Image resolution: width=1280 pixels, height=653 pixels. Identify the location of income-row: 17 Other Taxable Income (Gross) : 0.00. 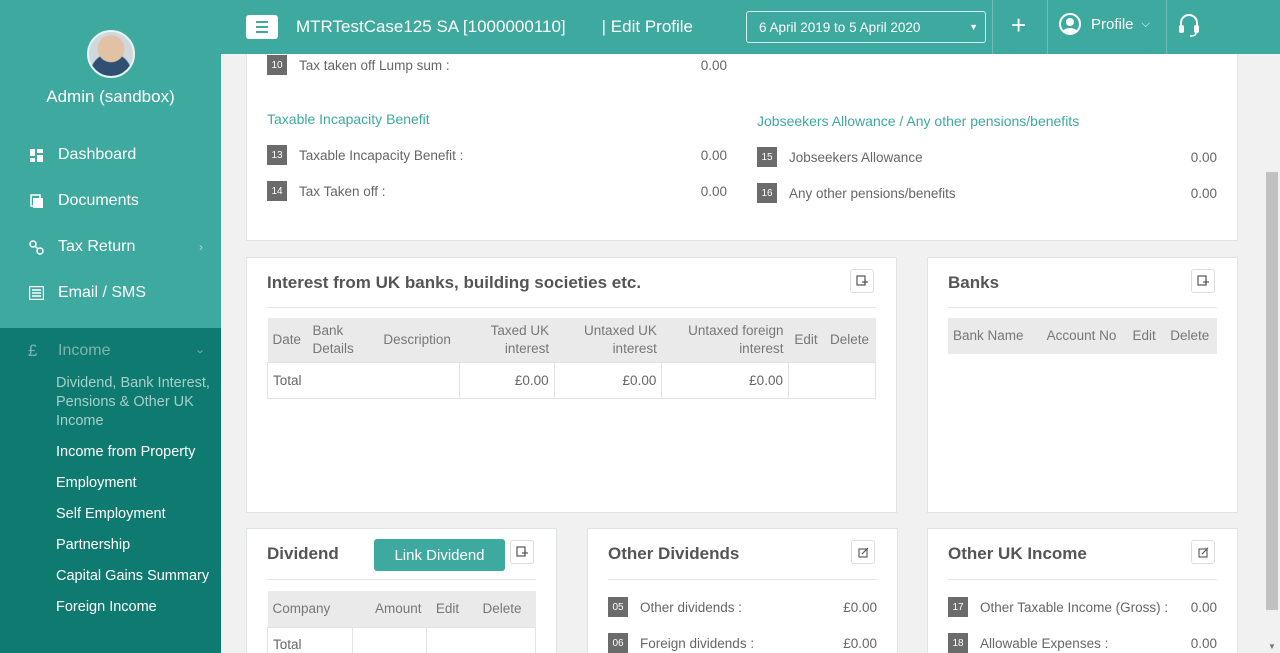
(1082, 607).